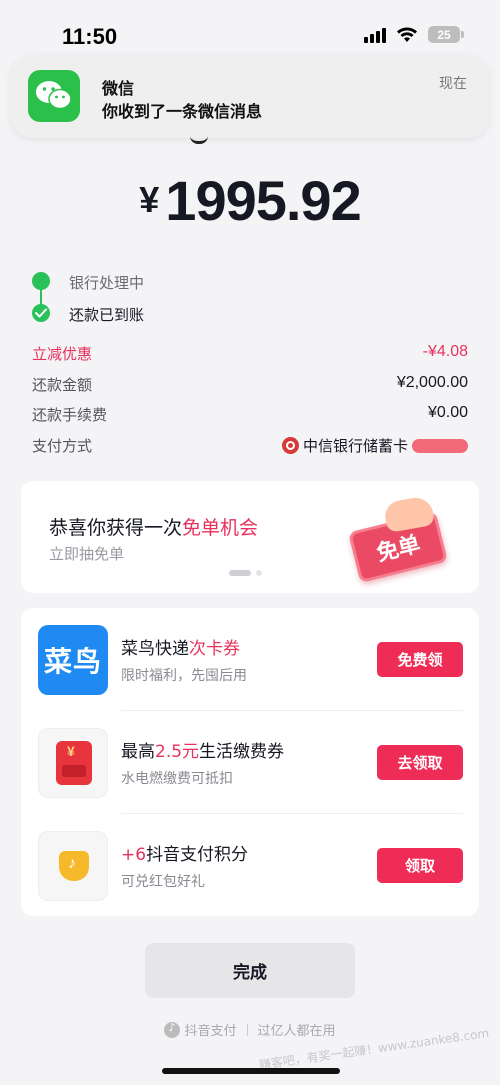  What do you see at coordinates (73, 866) in the screenshot?
I see `douyin-points-icon: ♪` at bounding box center [73, 866].